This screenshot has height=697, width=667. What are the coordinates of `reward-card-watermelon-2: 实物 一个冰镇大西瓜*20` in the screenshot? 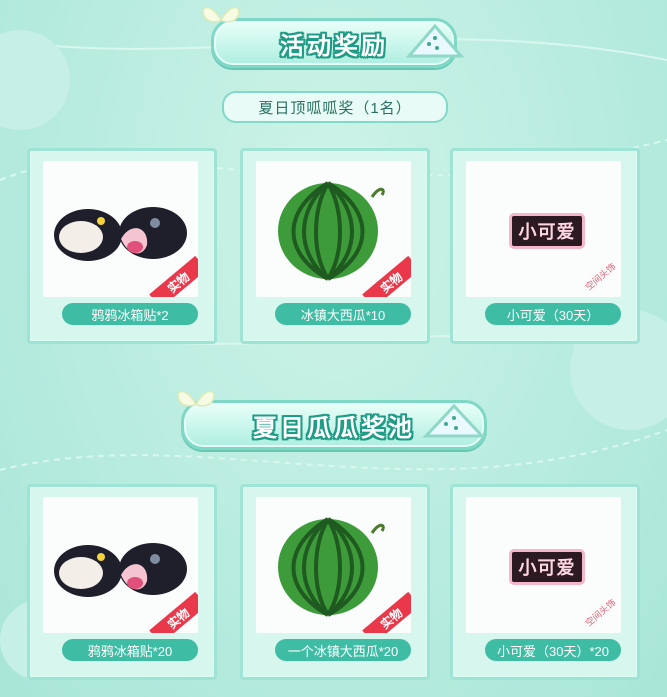 It's located at (335, 582).